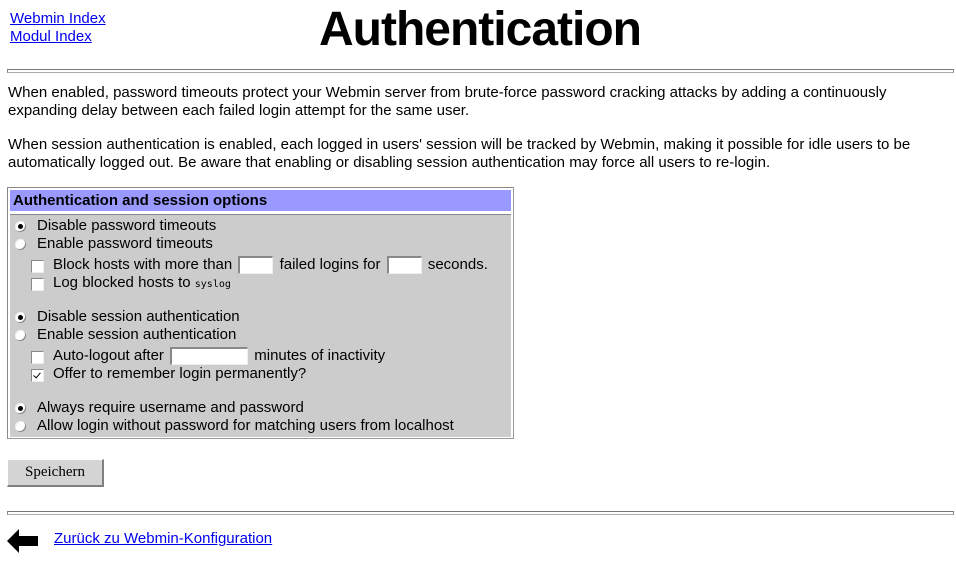  I want to click on block-hosts-suffix: seconds., so click(457, 264).